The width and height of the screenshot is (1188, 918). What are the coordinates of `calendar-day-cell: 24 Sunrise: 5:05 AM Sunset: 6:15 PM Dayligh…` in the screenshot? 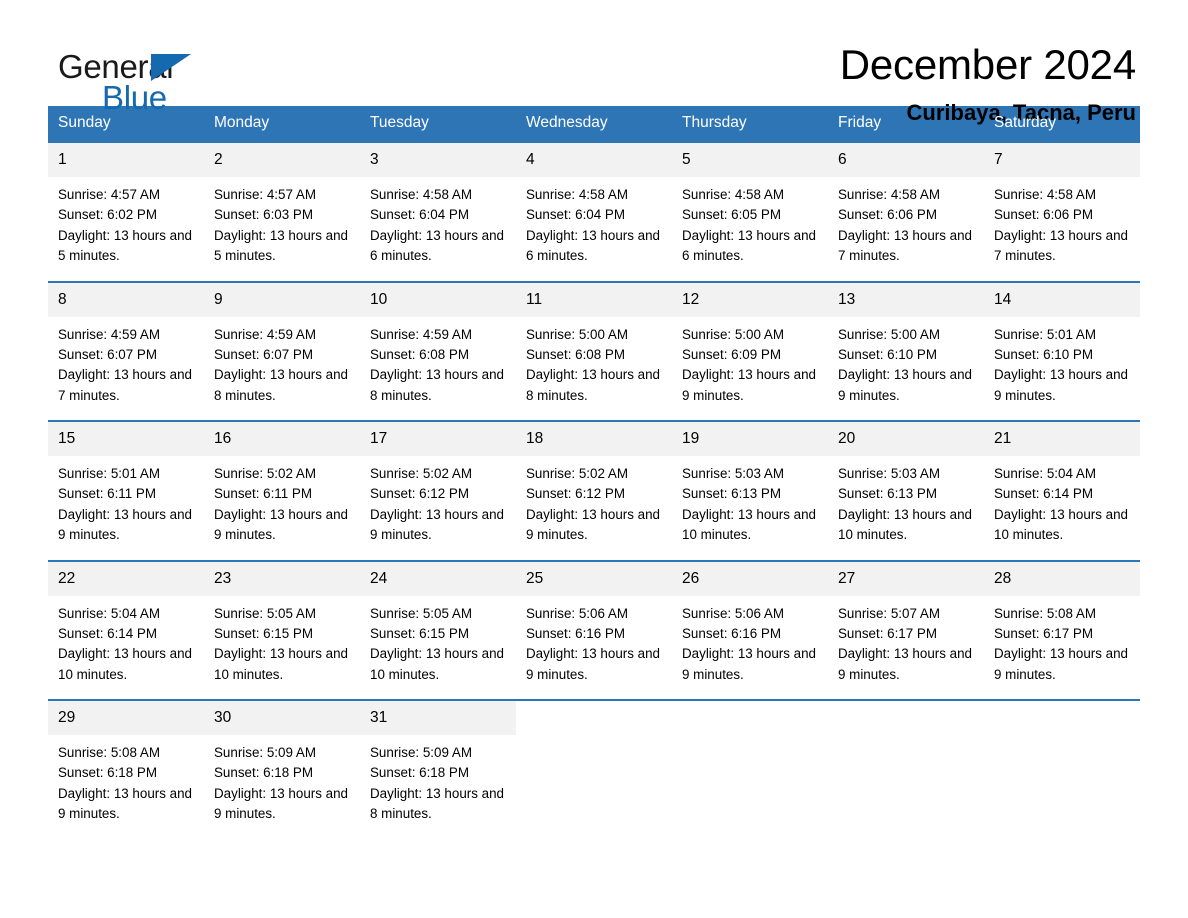 It's located at (438, 629).